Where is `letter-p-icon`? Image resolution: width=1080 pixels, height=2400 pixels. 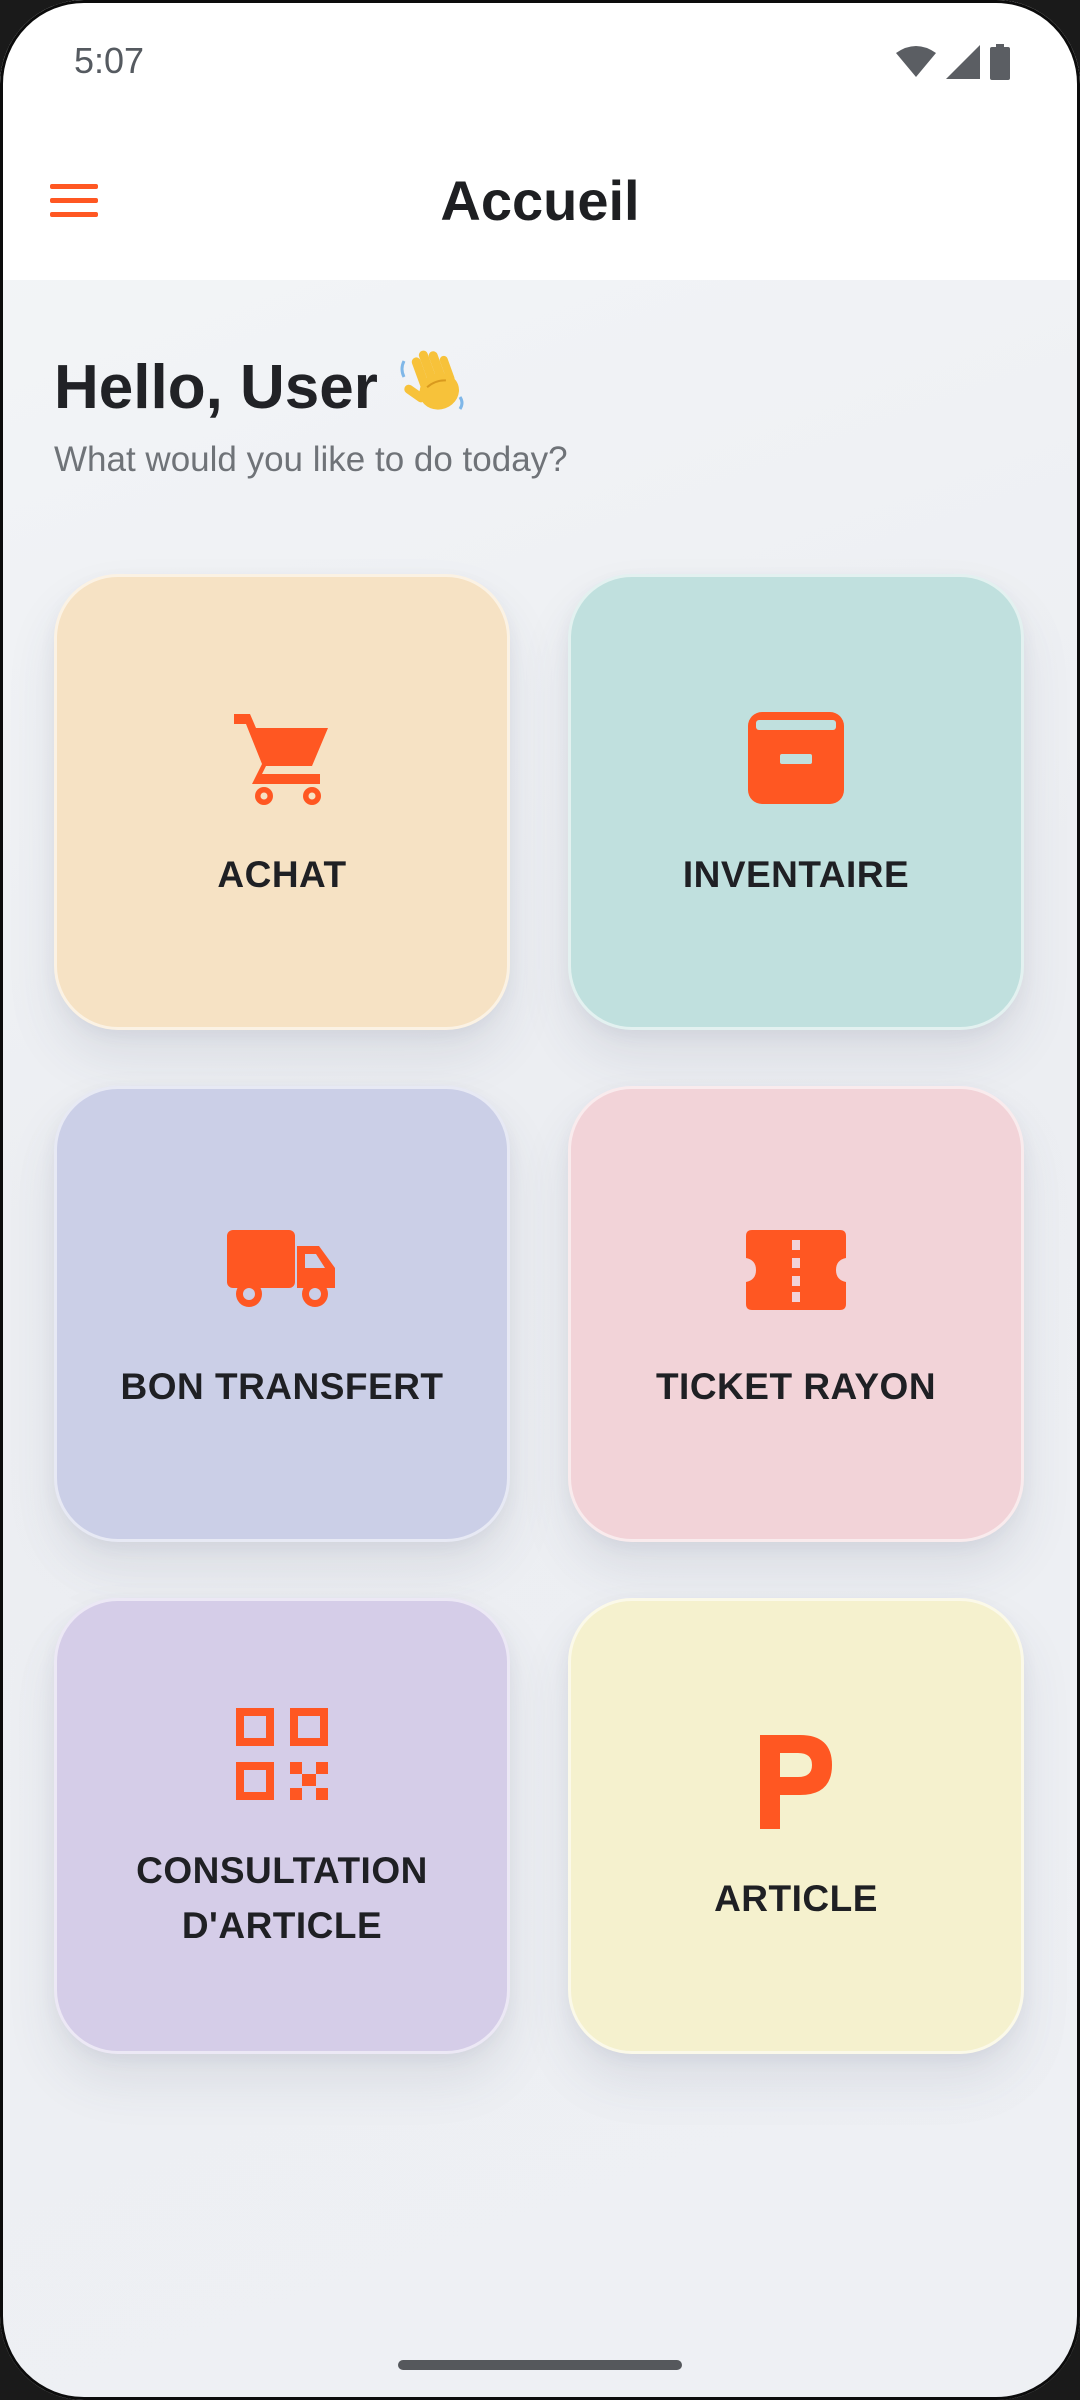 letter-p-icon is located at coordinates (796, 1782).